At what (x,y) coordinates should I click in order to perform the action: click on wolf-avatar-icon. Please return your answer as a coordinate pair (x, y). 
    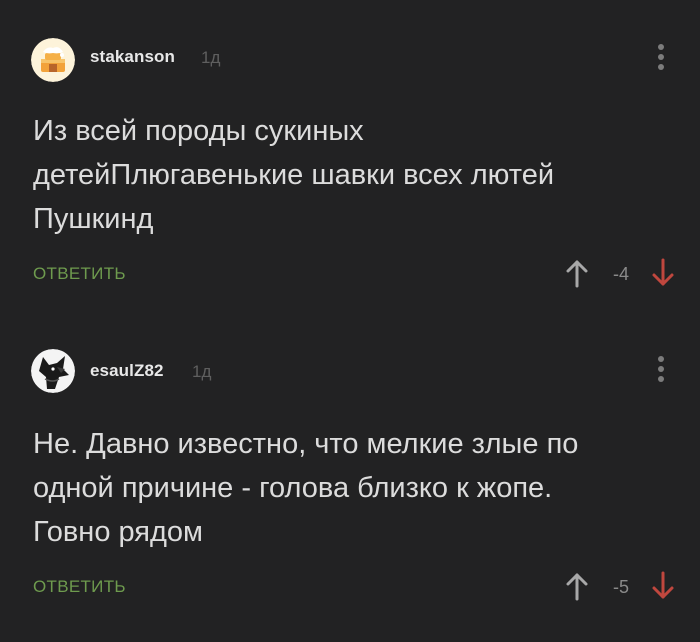
    Looking at the image, I should click on (53, 371).